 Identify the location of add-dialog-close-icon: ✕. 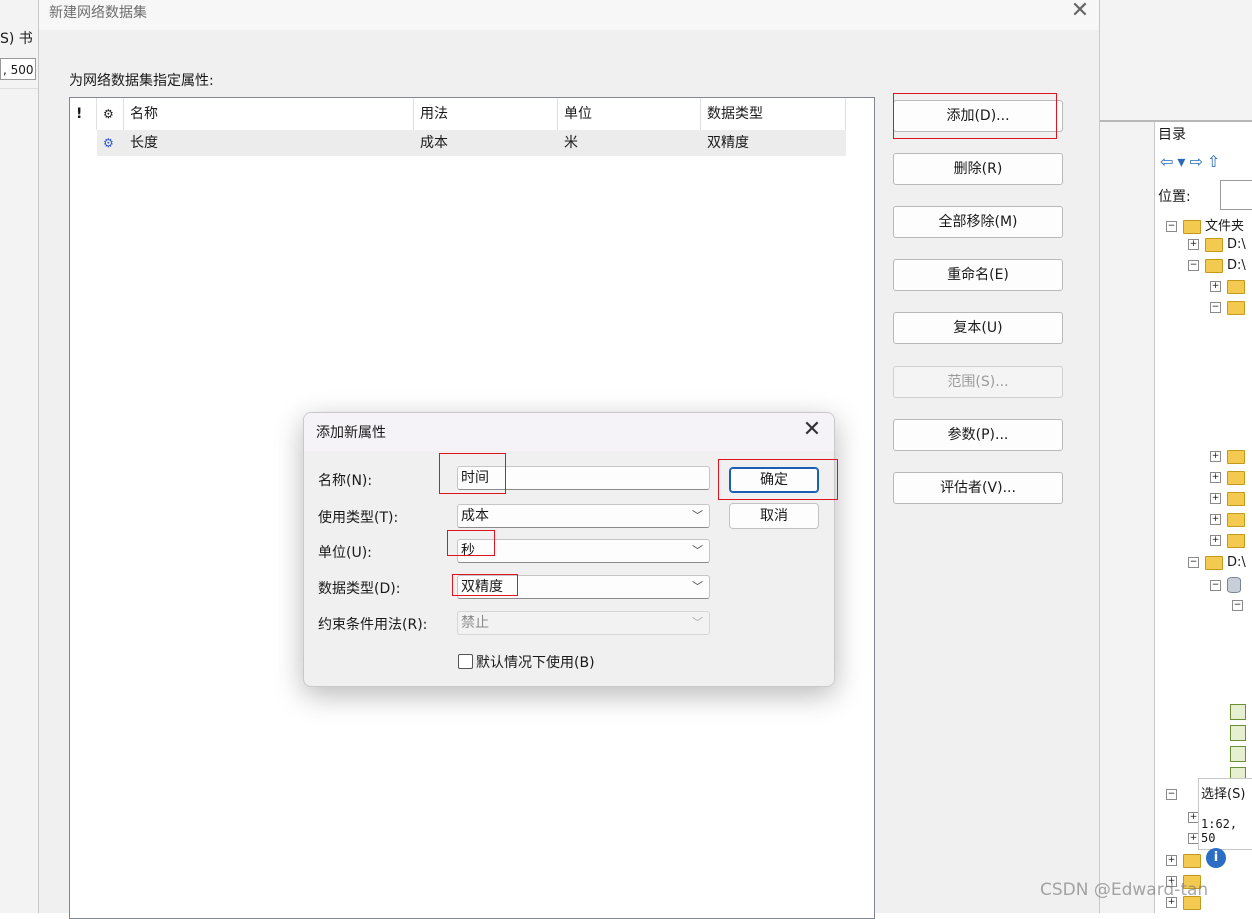
(812, 429).